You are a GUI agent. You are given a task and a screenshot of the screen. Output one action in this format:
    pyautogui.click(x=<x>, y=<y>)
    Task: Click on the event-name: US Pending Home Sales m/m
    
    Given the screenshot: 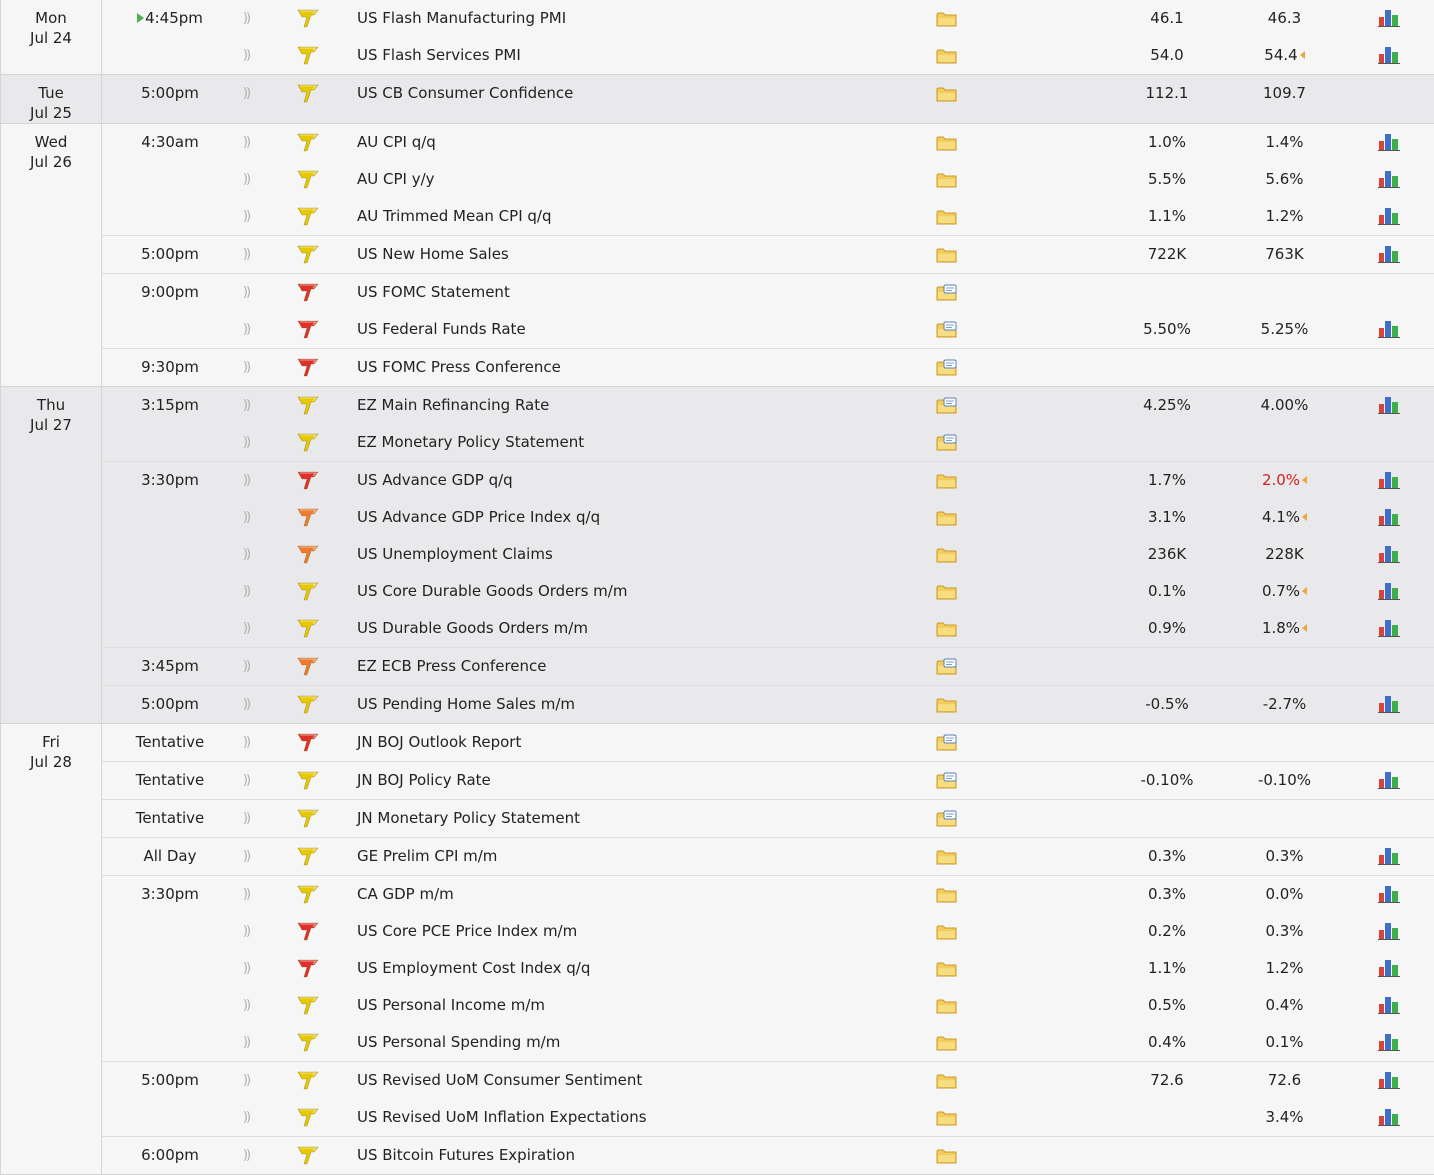 What is the action you would take?
    pyautogui.click(x=466, y=704)
    